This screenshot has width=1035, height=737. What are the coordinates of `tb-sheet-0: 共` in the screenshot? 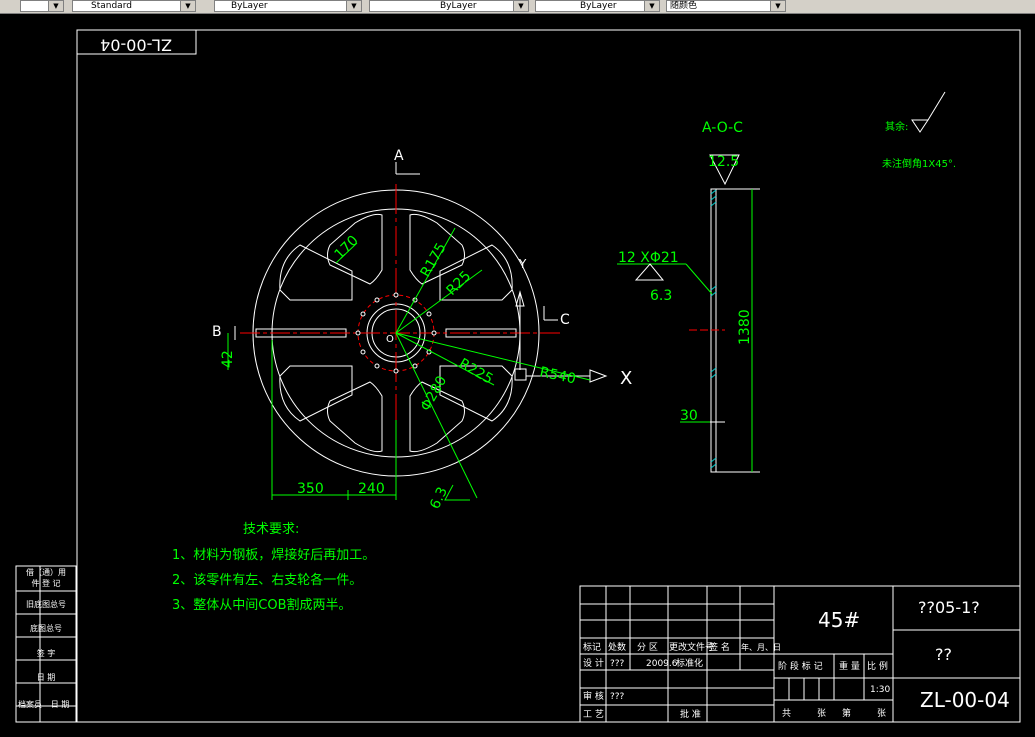 It's located at (786, 713).